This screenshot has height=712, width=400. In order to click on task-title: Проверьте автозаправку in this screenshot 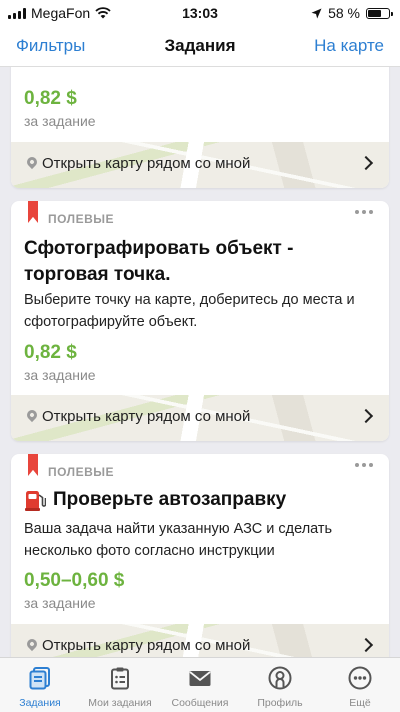, I will do `click(170, 499)`.